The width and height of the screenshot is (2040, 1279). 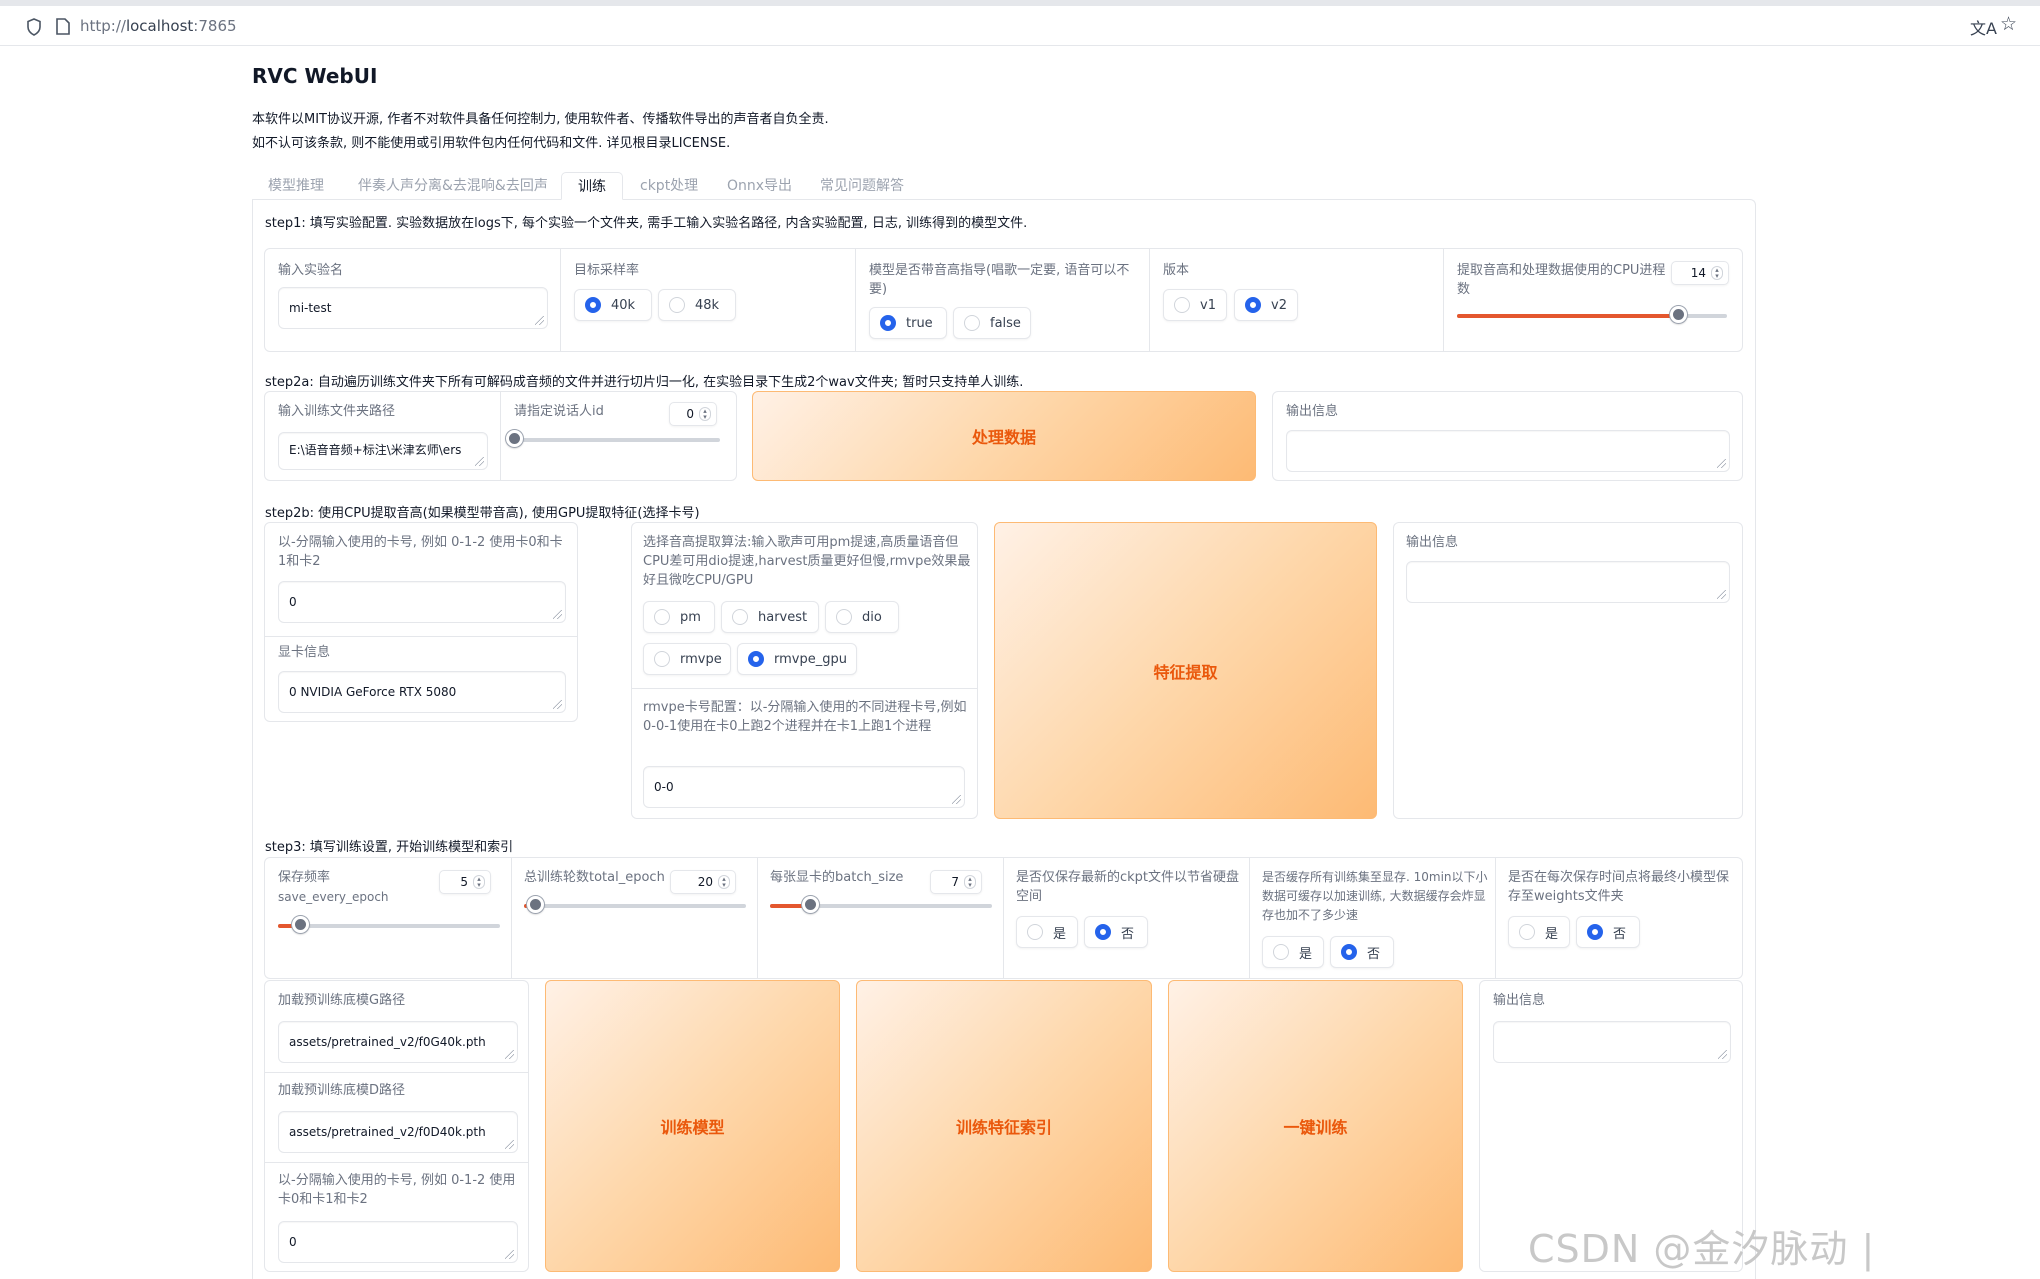 What do you see at coordinates (992, 323) in the screenshot?
I see `radio-f0-false: false` at bounding box center [992, 323].